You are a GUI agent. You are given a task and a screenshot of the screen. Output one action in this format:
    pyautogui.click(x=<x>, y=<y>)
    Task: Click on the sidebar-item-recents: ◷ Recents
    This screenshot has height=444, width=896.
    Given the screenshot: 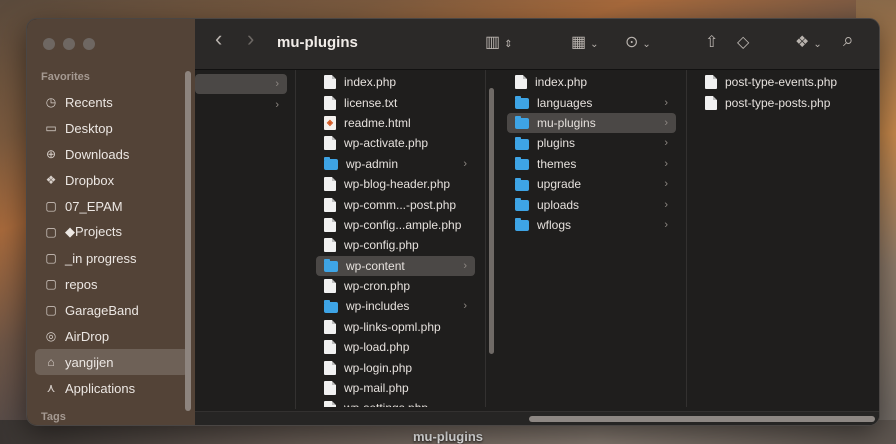 What is the action you would take?
    pyautogui.click(x=112, y=102)
    